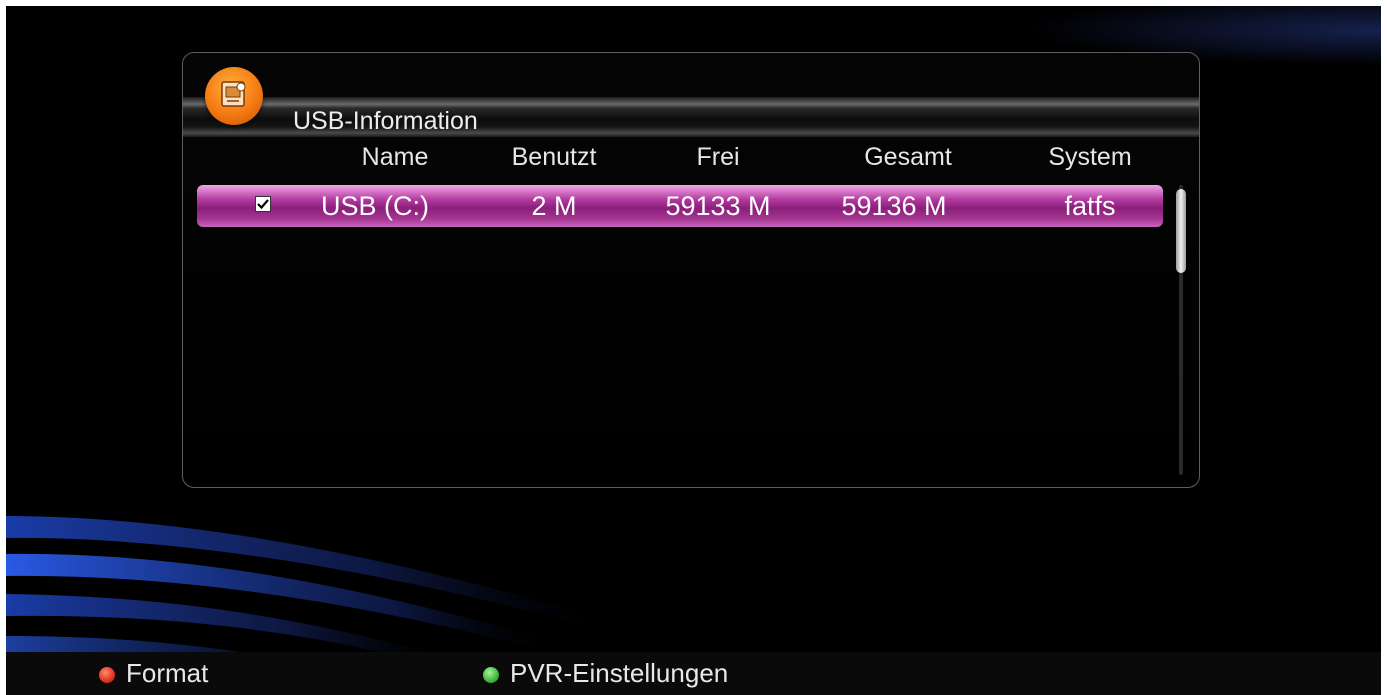  What do you see at coordinates (491, 675) in the screenshot?
I see `green-button-icon` at bounding box center [491, 675].